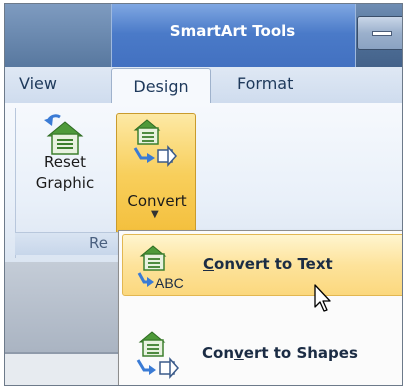 The width and height of the screenshot is (409, 390). Describe the element at coordinates (239, 353) in the screenshot. I see `convert-to-shapes-accelerator: v` at that location.